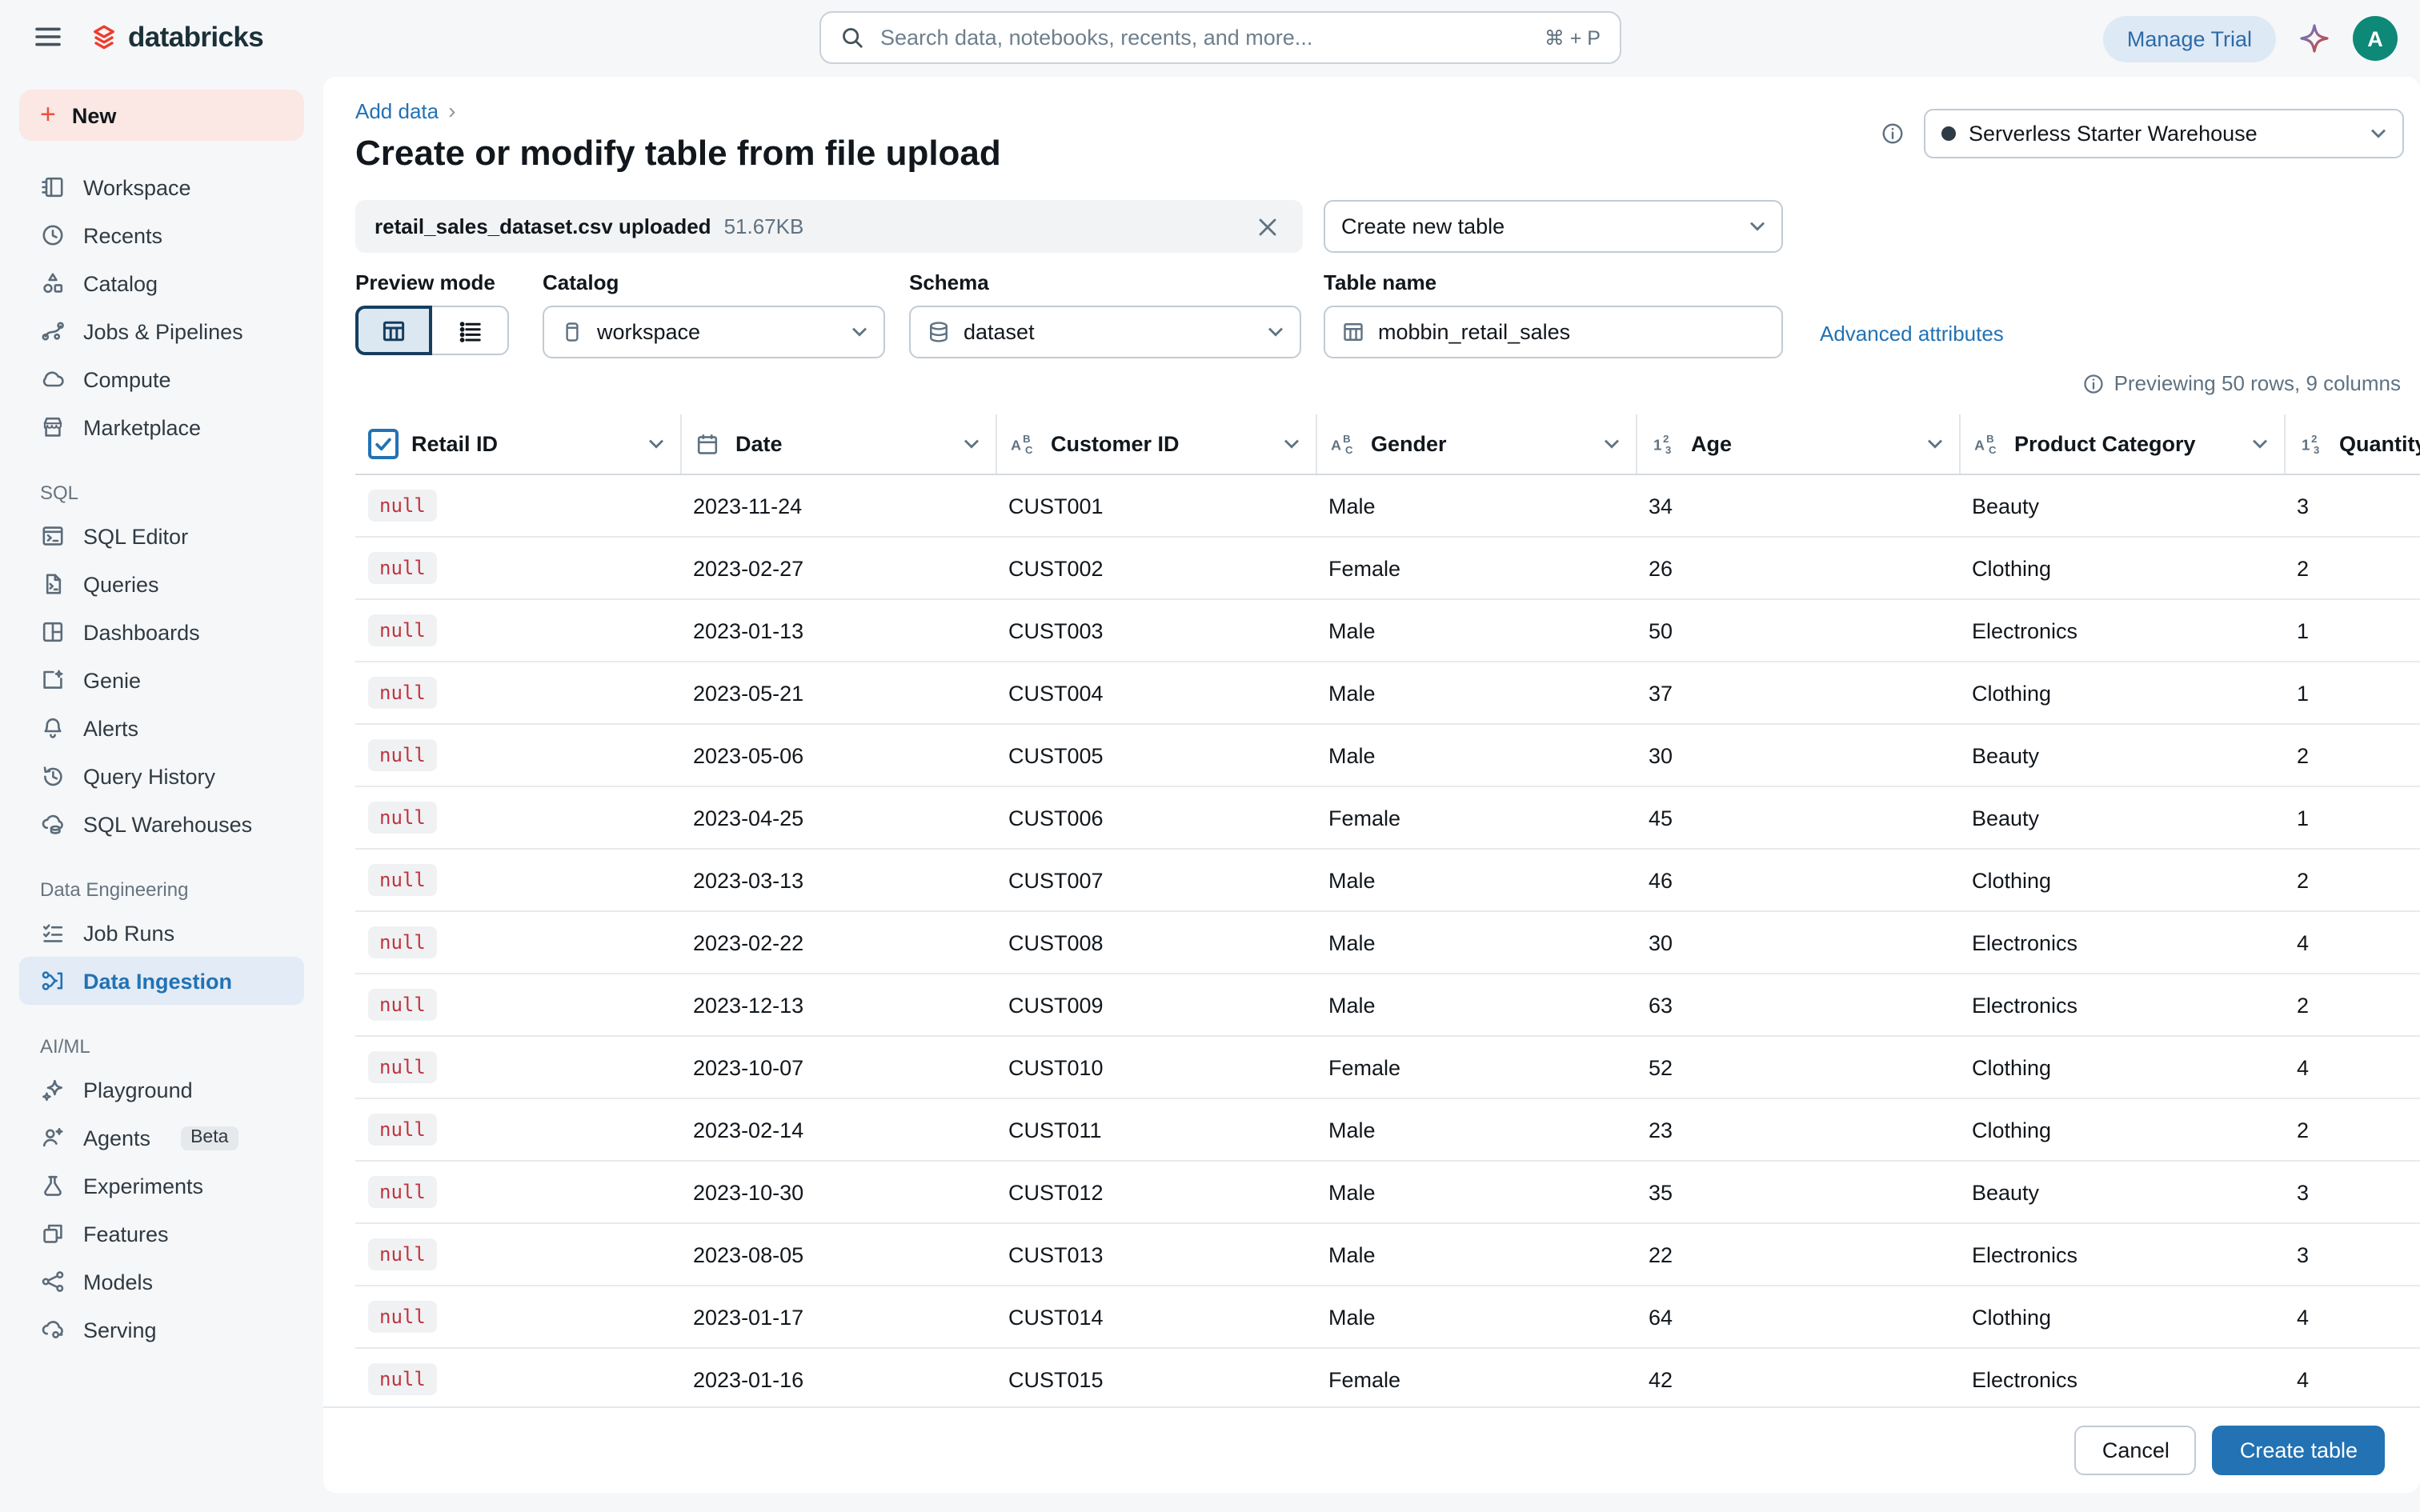 Image resolution: width=2420 pixels, height=1512 pixels. Describe the element at coordinates (2121, 1192) in the screenshot. I see `cell: Beauty` at that location.